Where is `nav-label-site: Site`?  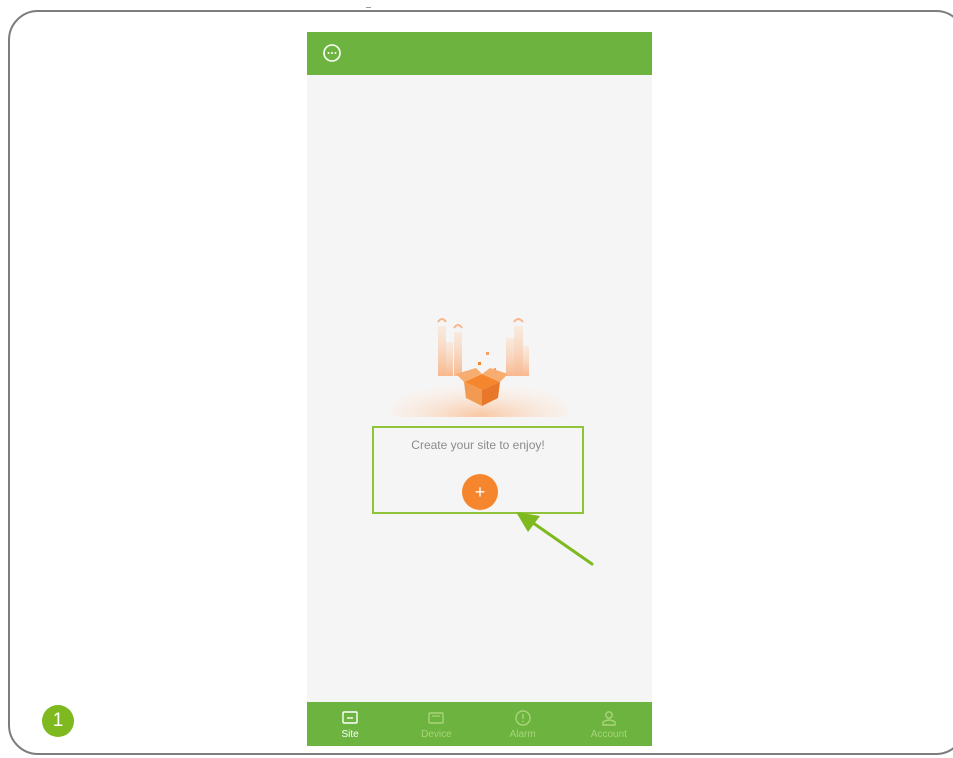 nav-label-site: Site is located at coordinates (350, 734).